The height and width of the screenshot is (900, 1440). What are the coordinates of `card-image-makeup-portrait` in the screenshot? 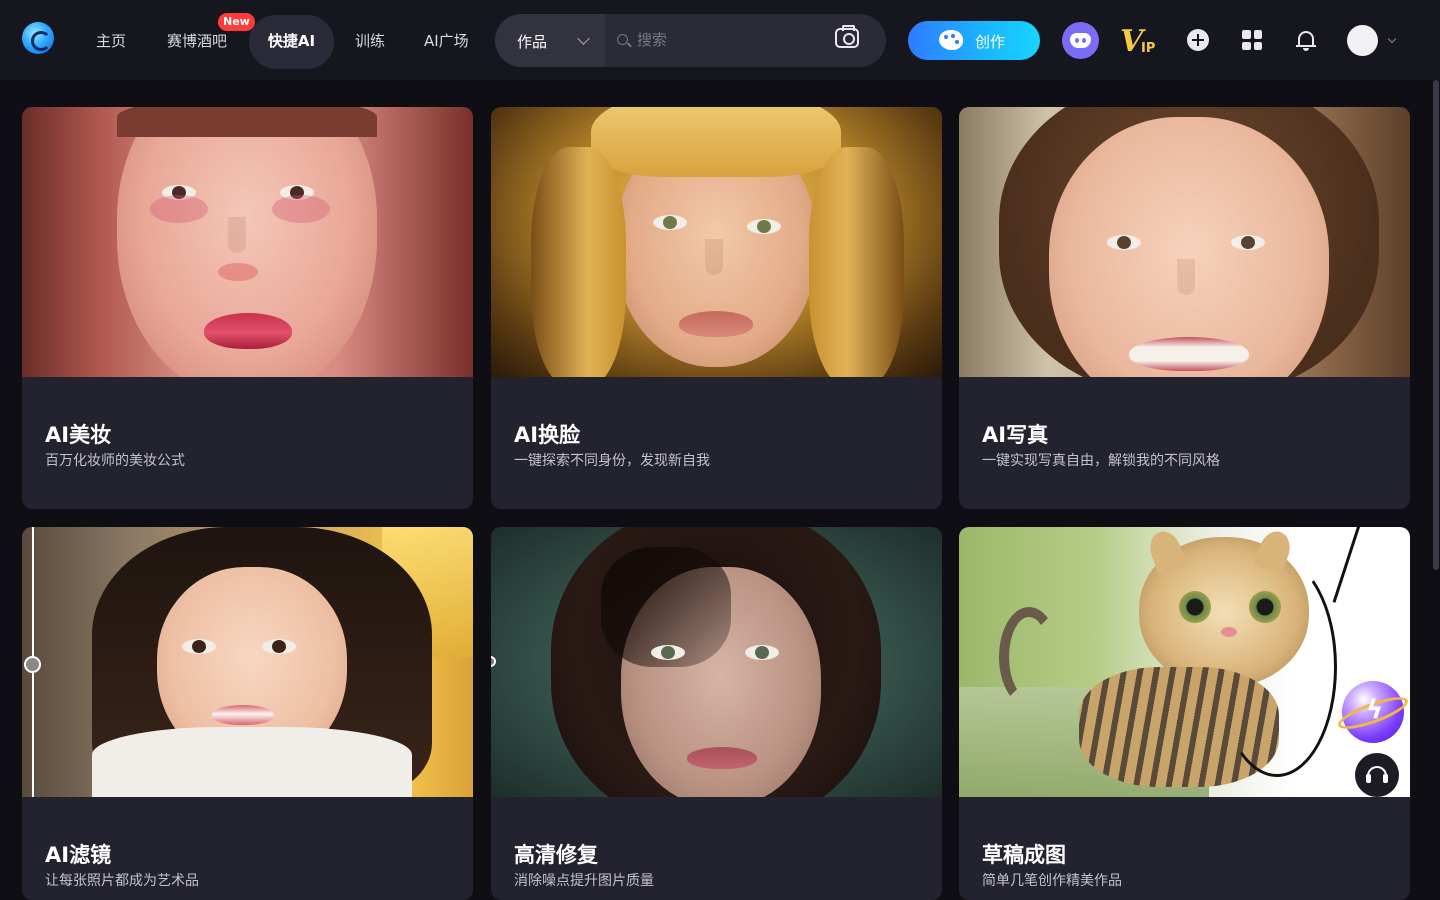 It's located at (247, 242).